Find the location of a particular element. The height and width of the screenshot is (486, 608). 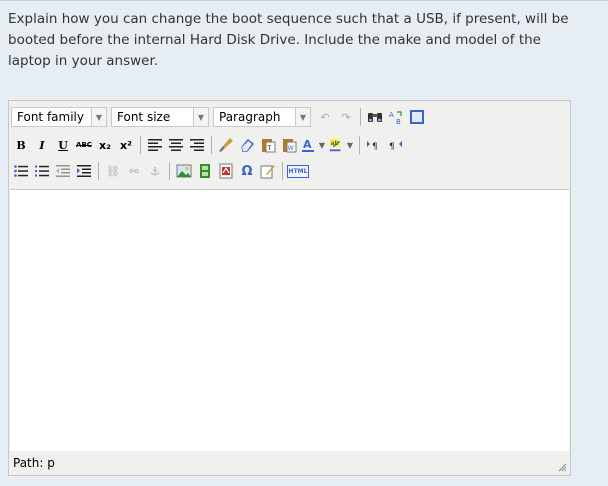

font-size-select: Font size ▼ is located at coordinates (160, 117).